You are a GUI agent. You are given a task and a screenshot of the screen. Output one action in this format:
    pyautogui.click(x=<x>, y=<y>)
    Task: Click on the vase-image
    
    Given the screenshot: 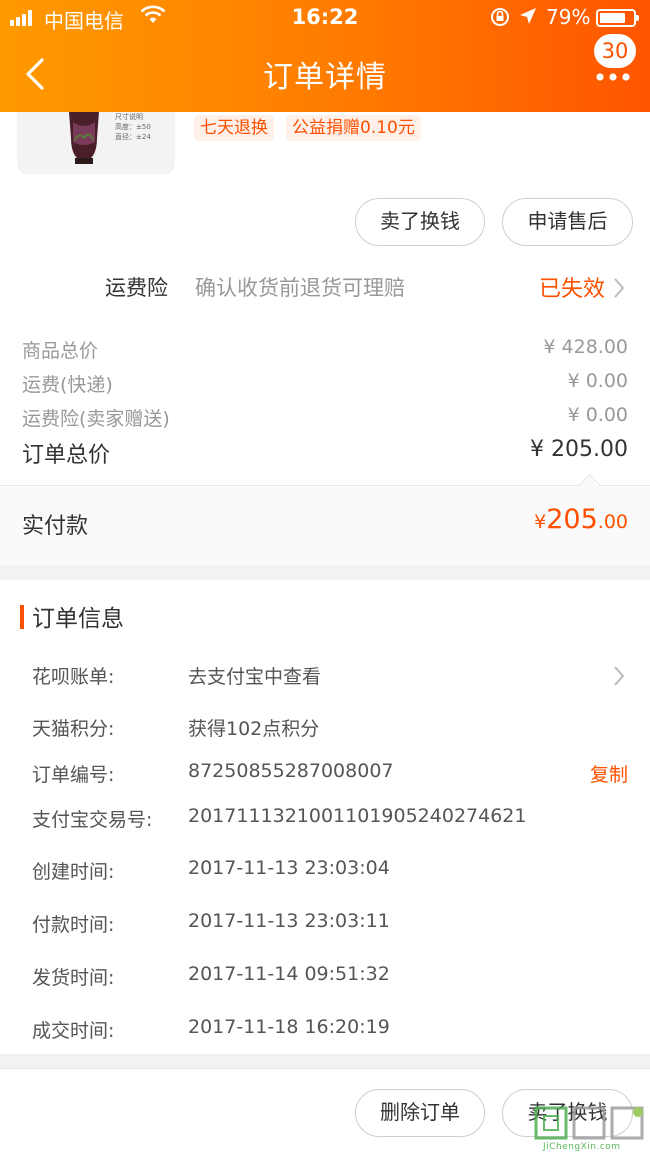 What is the action you would take?
    pyautogui.click(x=84, y=138)
    